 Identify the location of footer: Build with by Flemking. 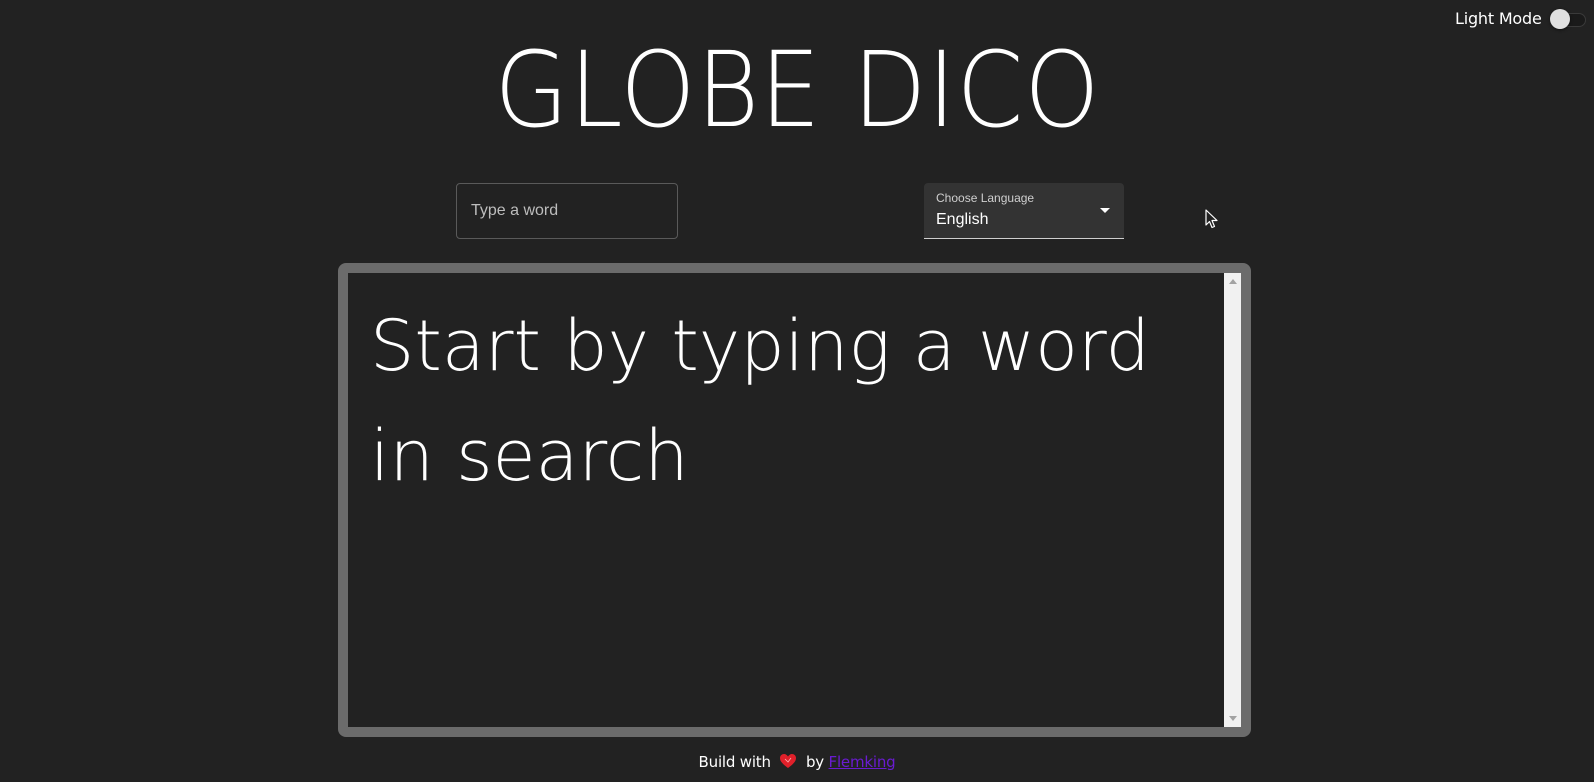
(797, 762).